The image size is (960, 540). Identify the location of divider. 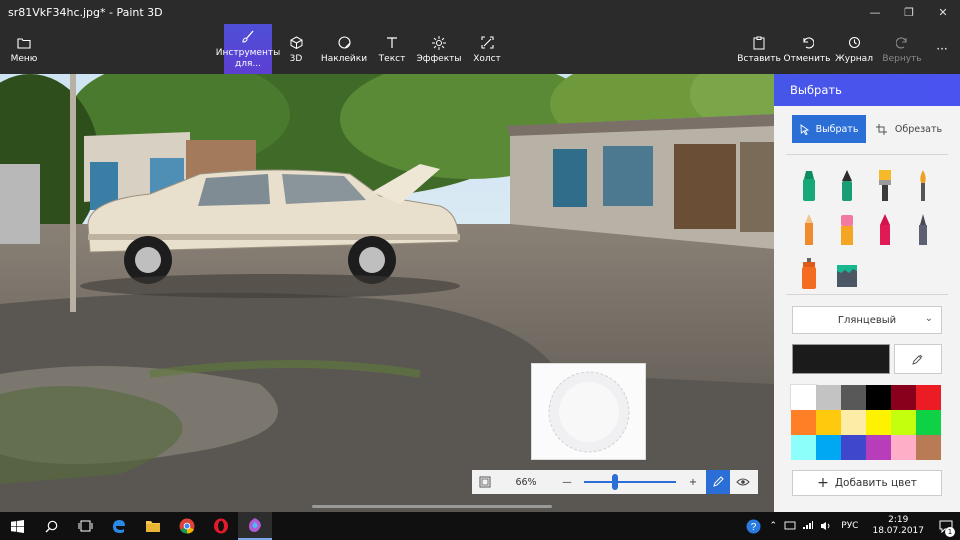
(867, 154).